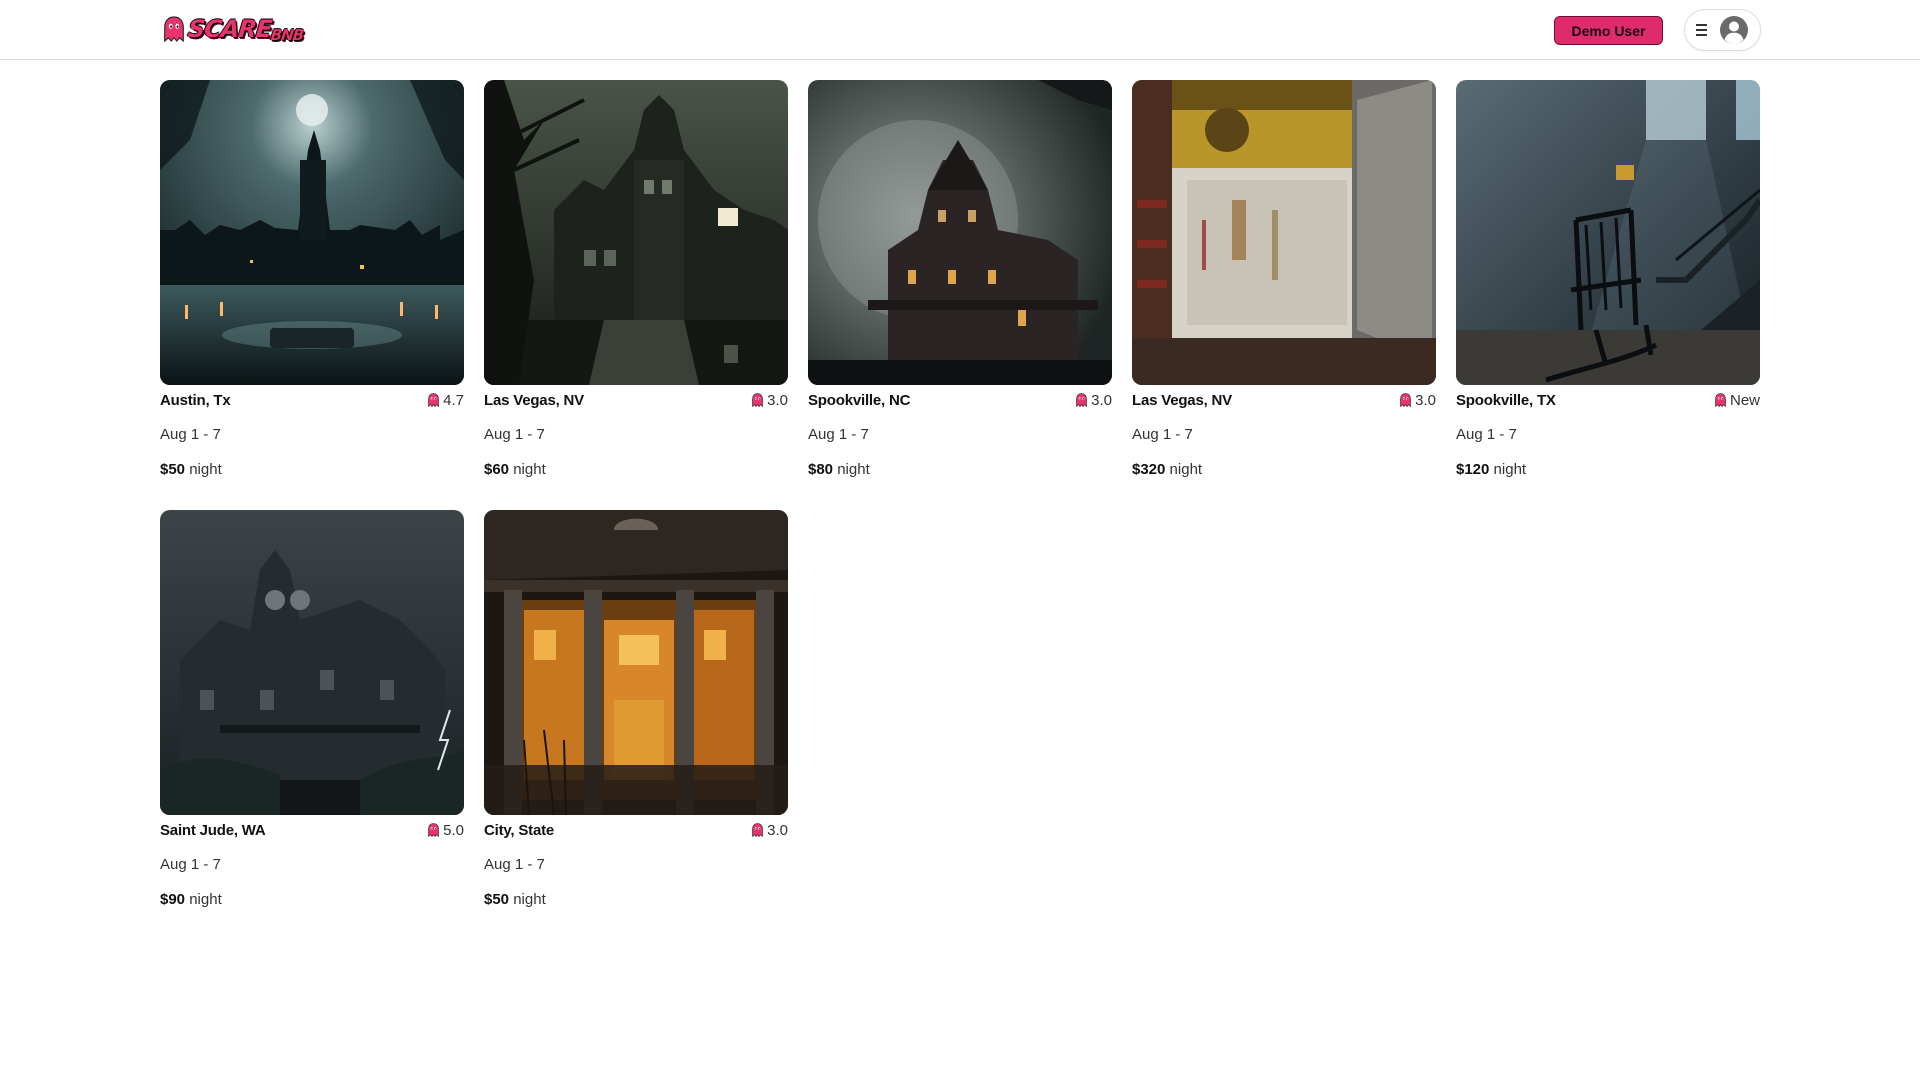 This screenshot has width=1920, height=1080. Describe the element at coordinates (453, 400) in the screenshot. I see `rating-value: 4.7` at that location.